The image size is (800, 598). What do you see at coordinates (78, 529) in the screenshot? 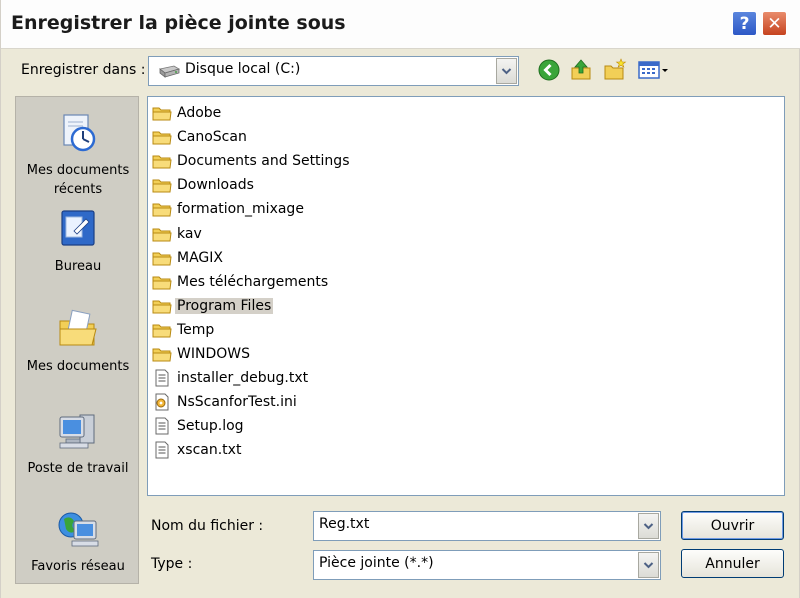
I see `network-places-icon` at bounding box center [78, 529].